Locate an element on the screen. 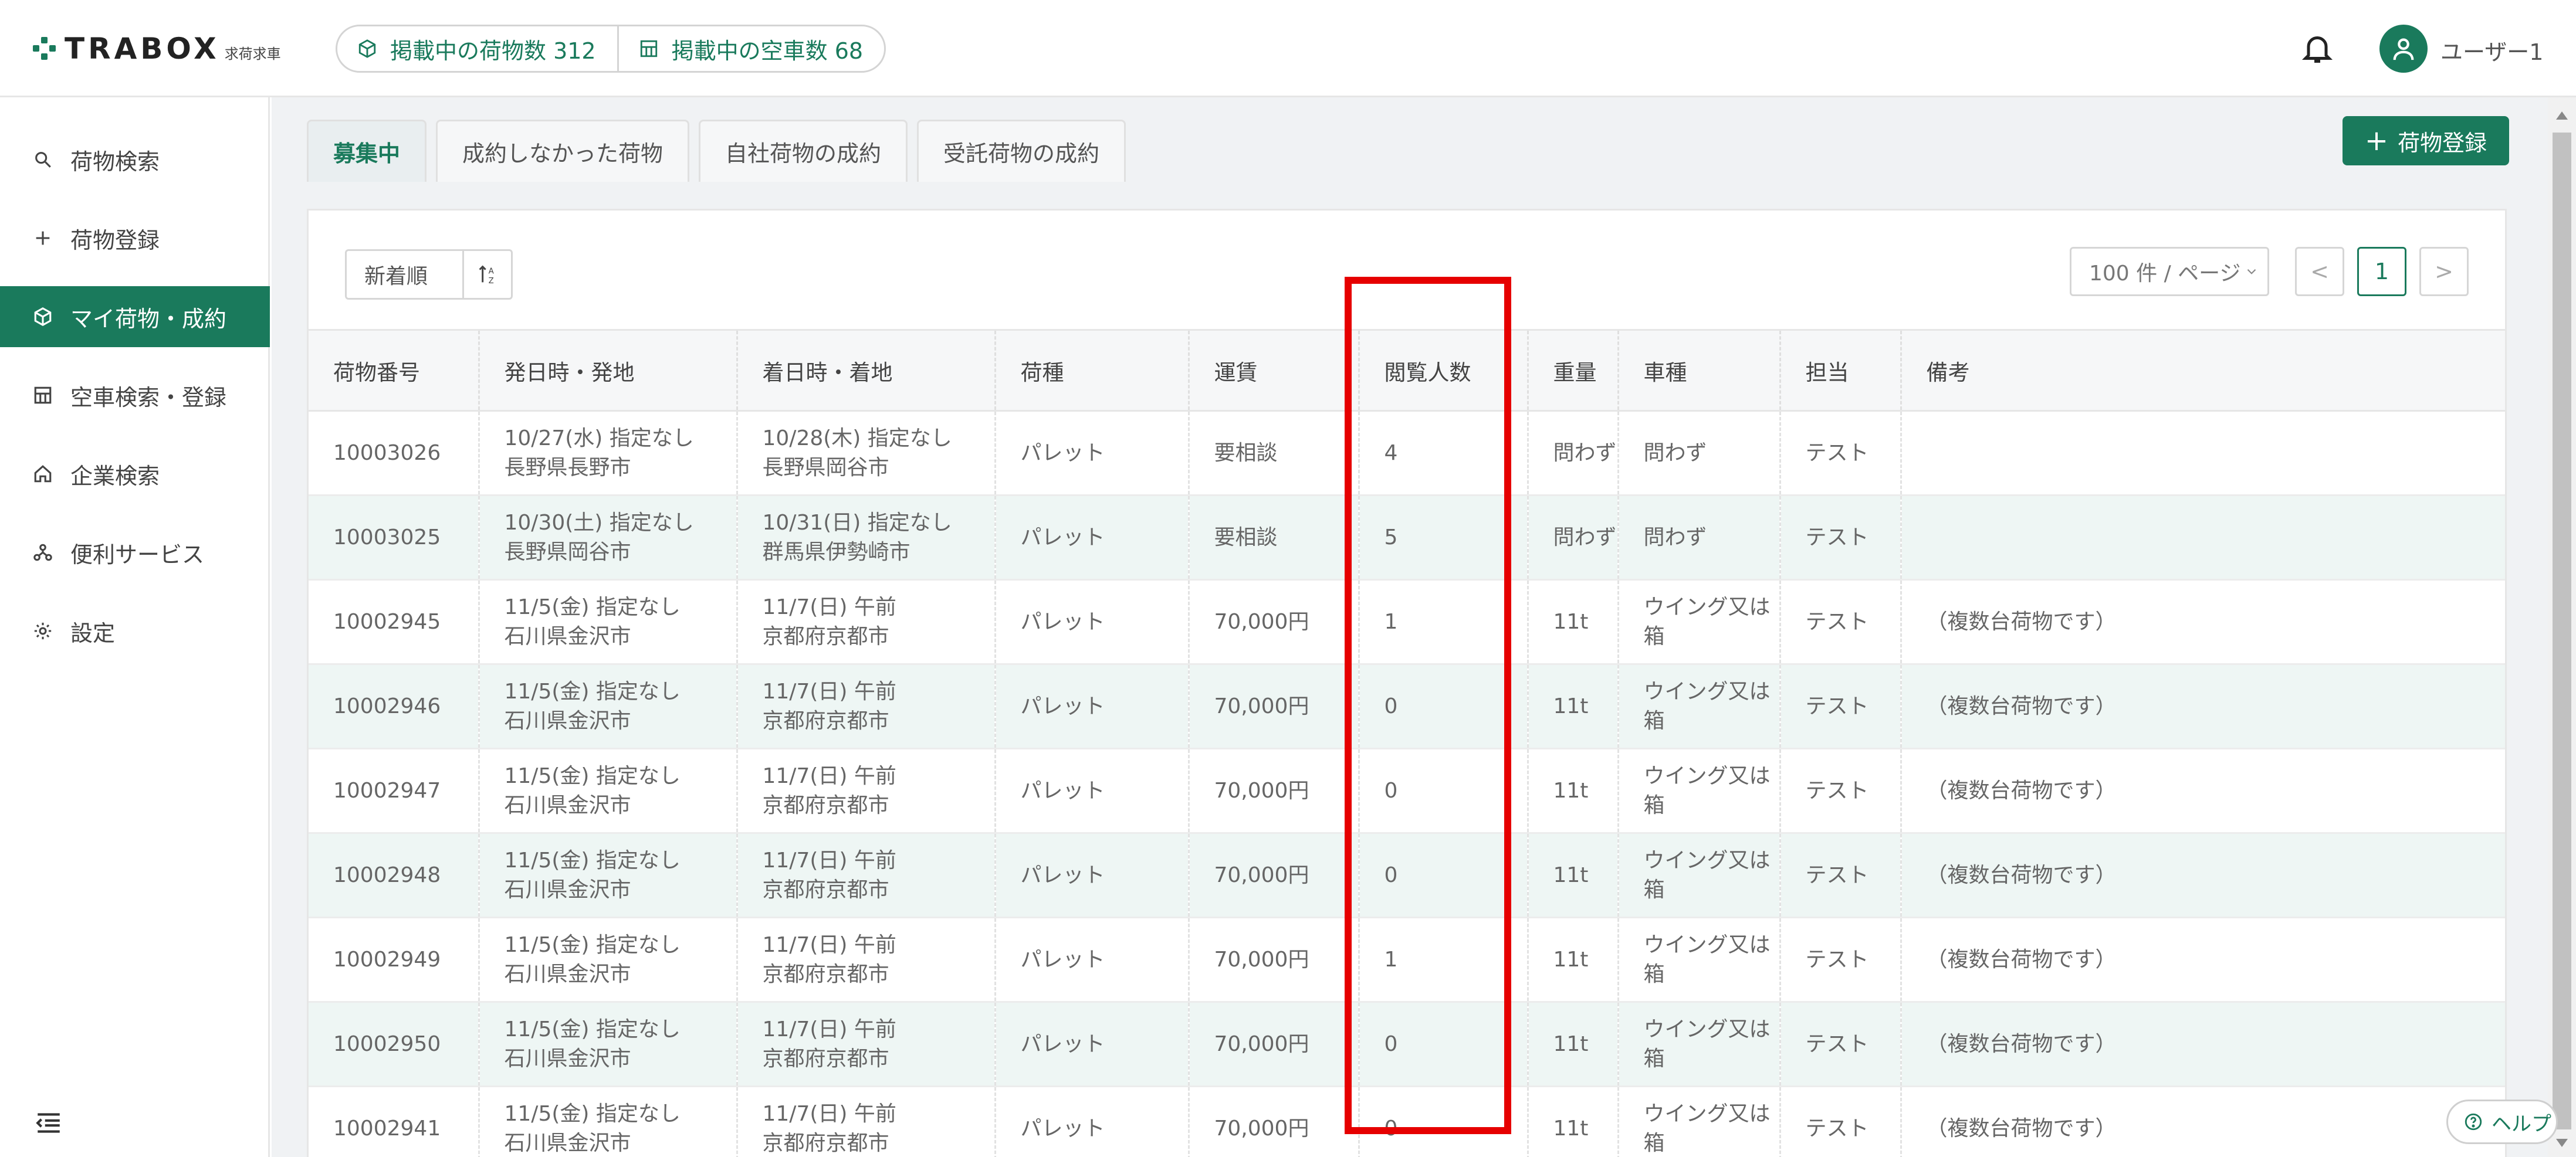 This screenshot has width=2576, height=1157. vehicle-type-text: 問わず is located at coordinates (1675, 537).